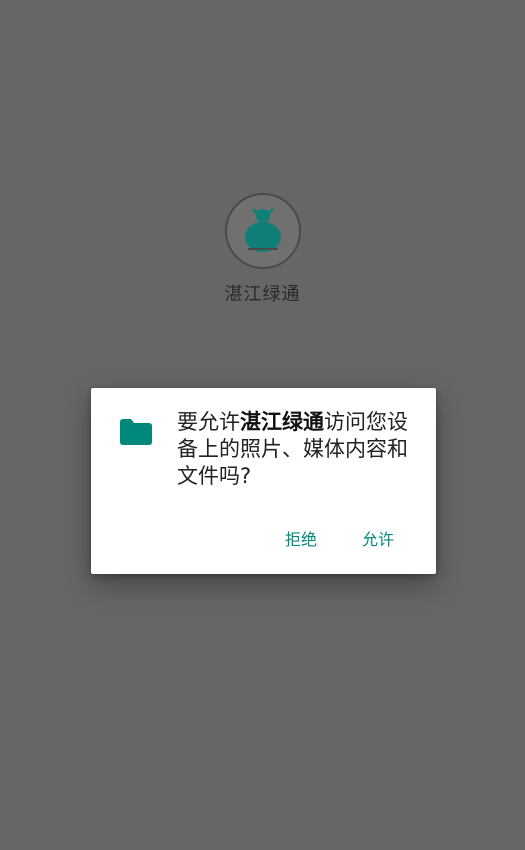  Describe the element at coordinates (378, 538) in the screenshot. I see `allow-button: 允许` at that location.